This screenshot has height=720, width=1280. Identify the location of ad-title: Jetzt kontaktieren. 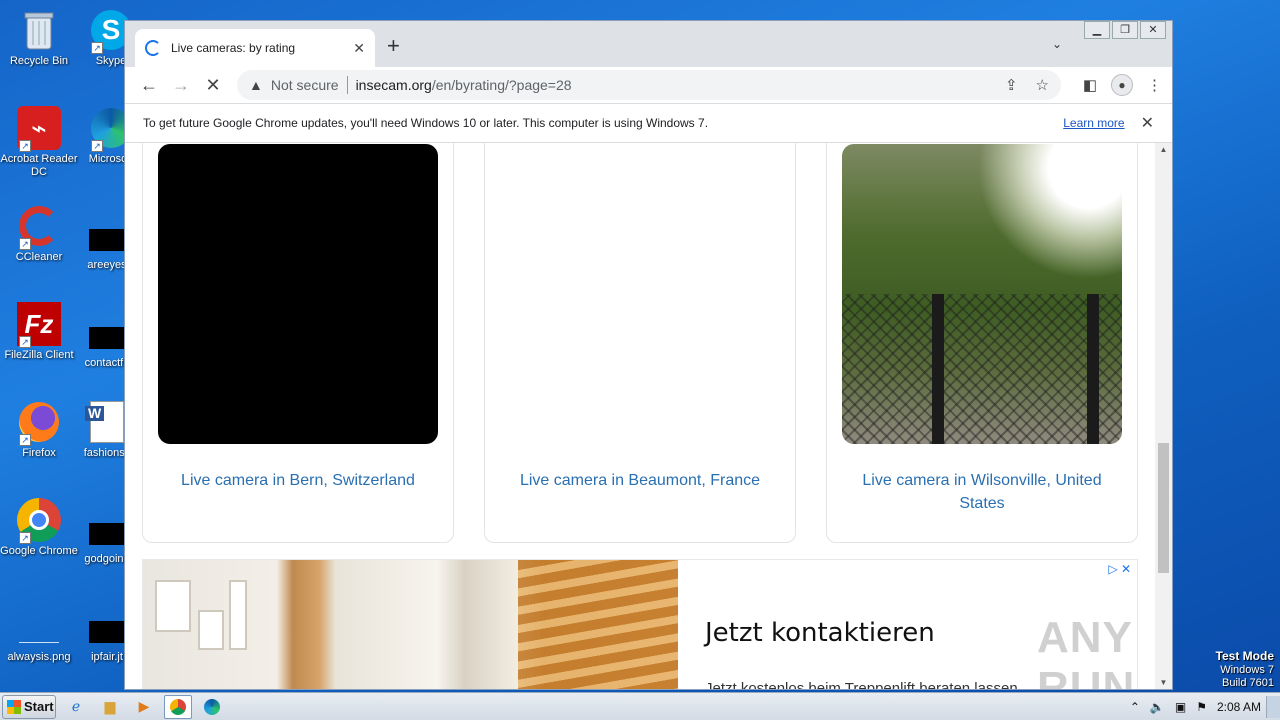
(820, 633).